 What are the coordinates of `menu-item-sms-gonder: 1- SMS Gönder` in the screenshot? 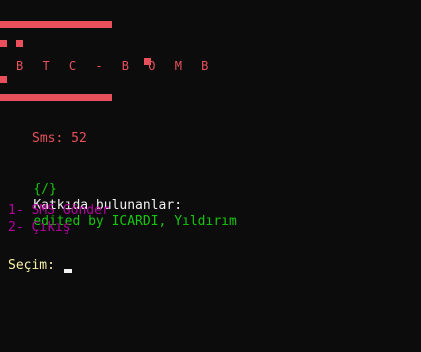 It's located at (59, 210).